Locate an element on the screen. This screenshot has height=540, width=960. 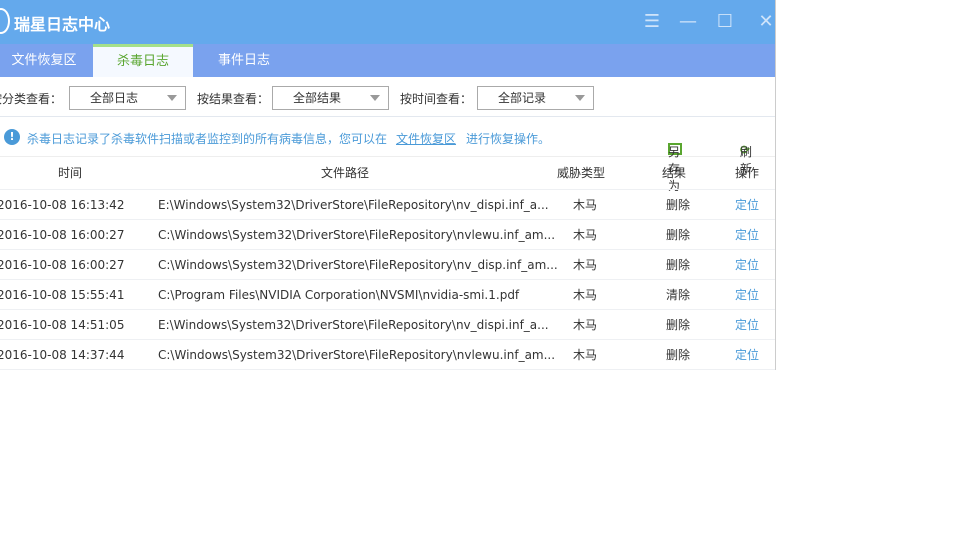
header-threat-type: 威胁类型 is located at coordinates (581, 173).